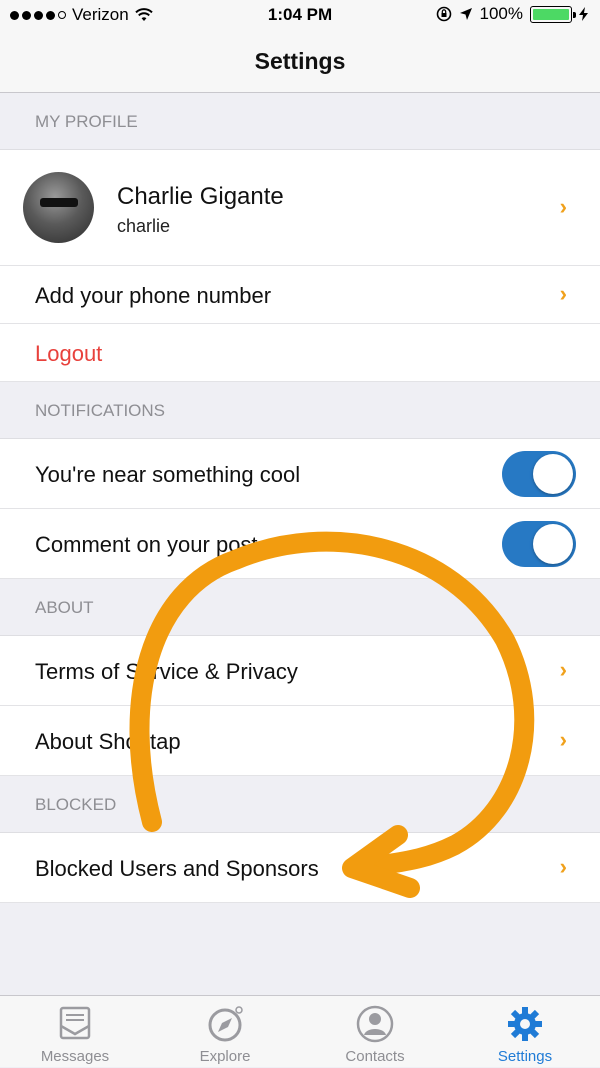  Describe the element at coordinates (539, 544) in the screenshot. I see `comment-post-toggle` at that location.